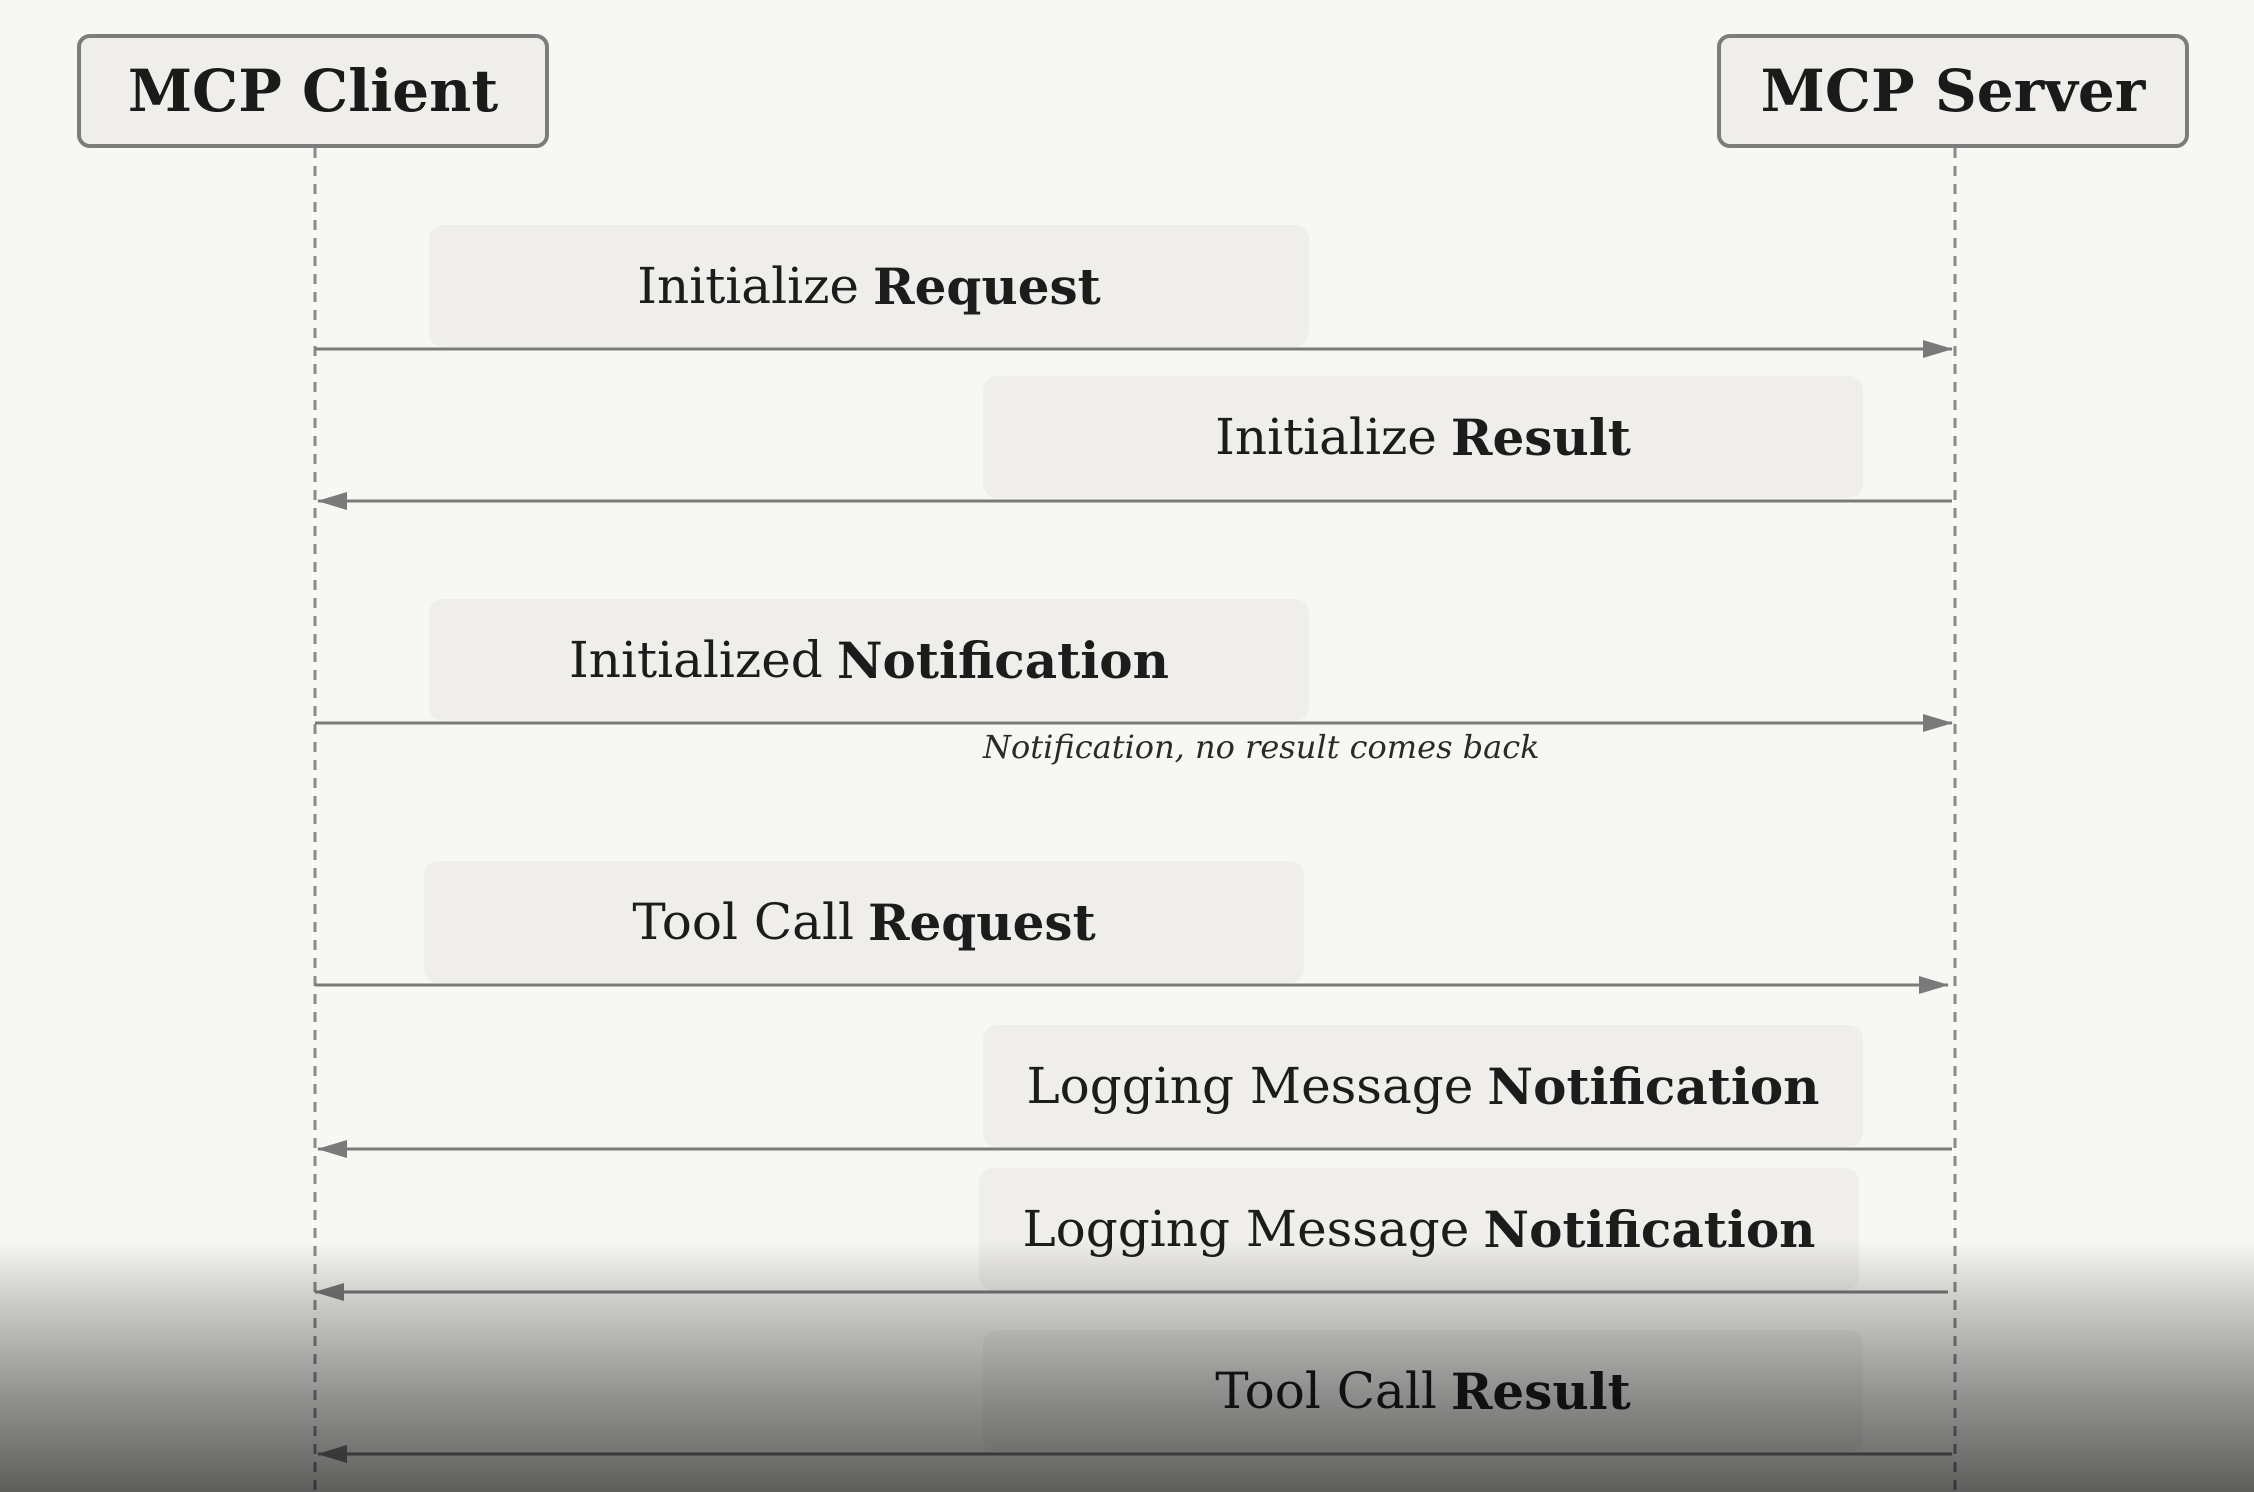 The height and width of the screenshot is (1492, 2254). I want to click on logging-message-notification-1-message: Logging Message Notification, so click(1423, 1086).